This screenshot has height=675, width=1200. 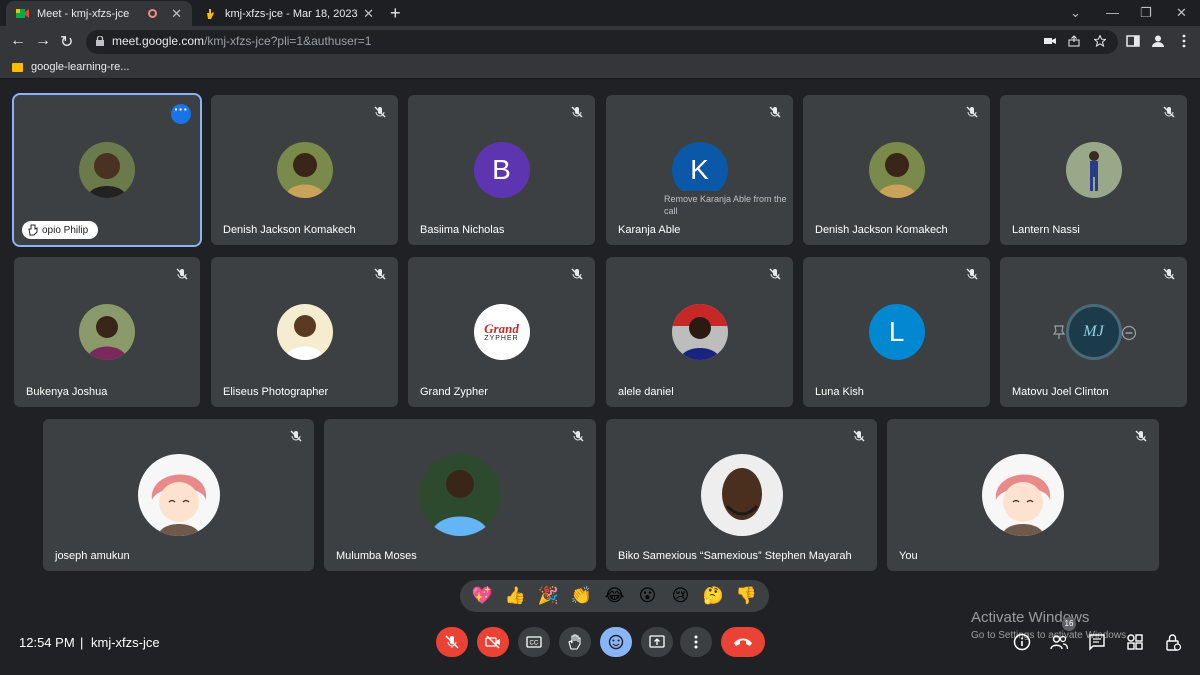 I want to click on mic-toggle-button, so click(x=452, y=642).